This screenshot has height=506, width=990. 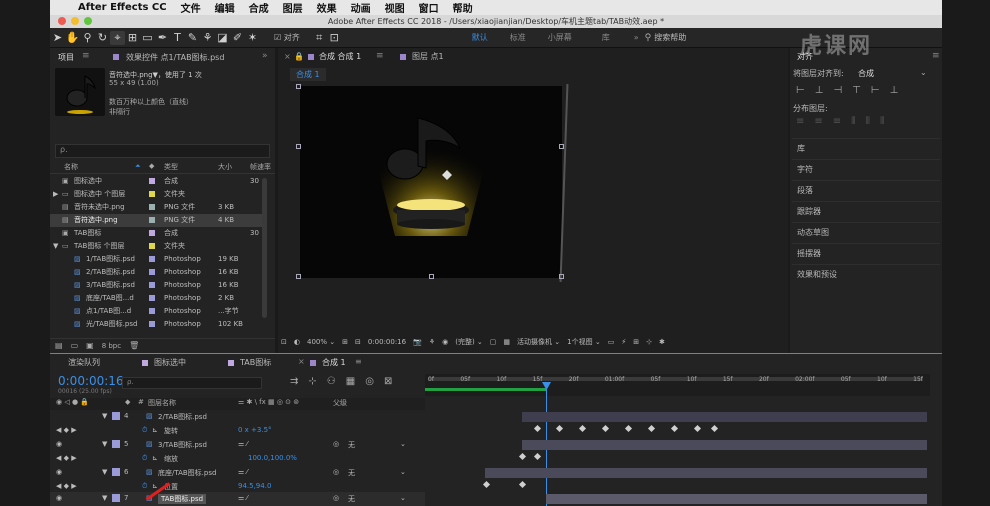 I want to click on panel-paragraph: 段落, so click(x=866, y=190).